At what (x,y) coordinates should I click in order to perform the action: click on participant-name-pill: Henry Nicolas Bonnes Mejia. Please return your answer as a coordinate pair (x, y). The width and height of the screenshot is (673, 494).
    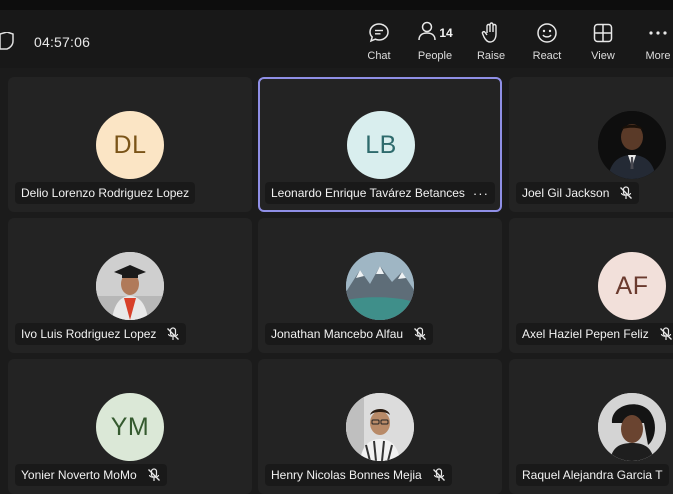
    Looking at the image, I should click on (358, 475).